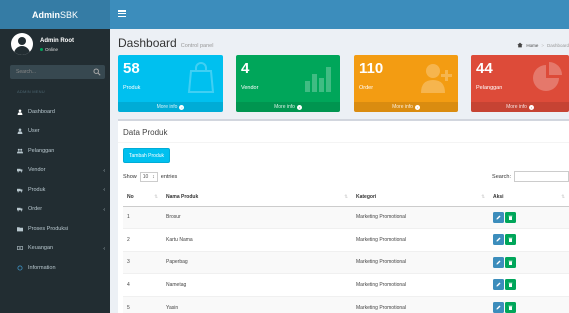 The image size is (569, 313). Describe the element at coordinates (20, 151) in the screenshot. I see `users-icon` at that location.